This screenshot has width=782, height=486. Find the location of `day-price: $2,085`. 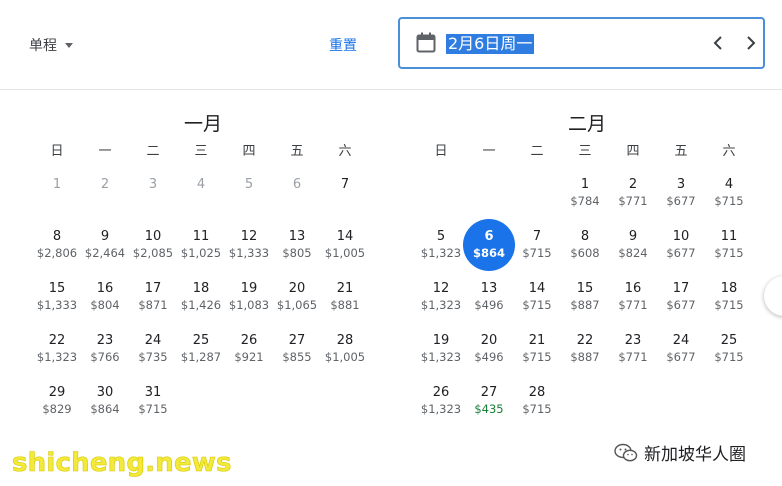

day-price: $2,085 is located at coordinates (153, 253).